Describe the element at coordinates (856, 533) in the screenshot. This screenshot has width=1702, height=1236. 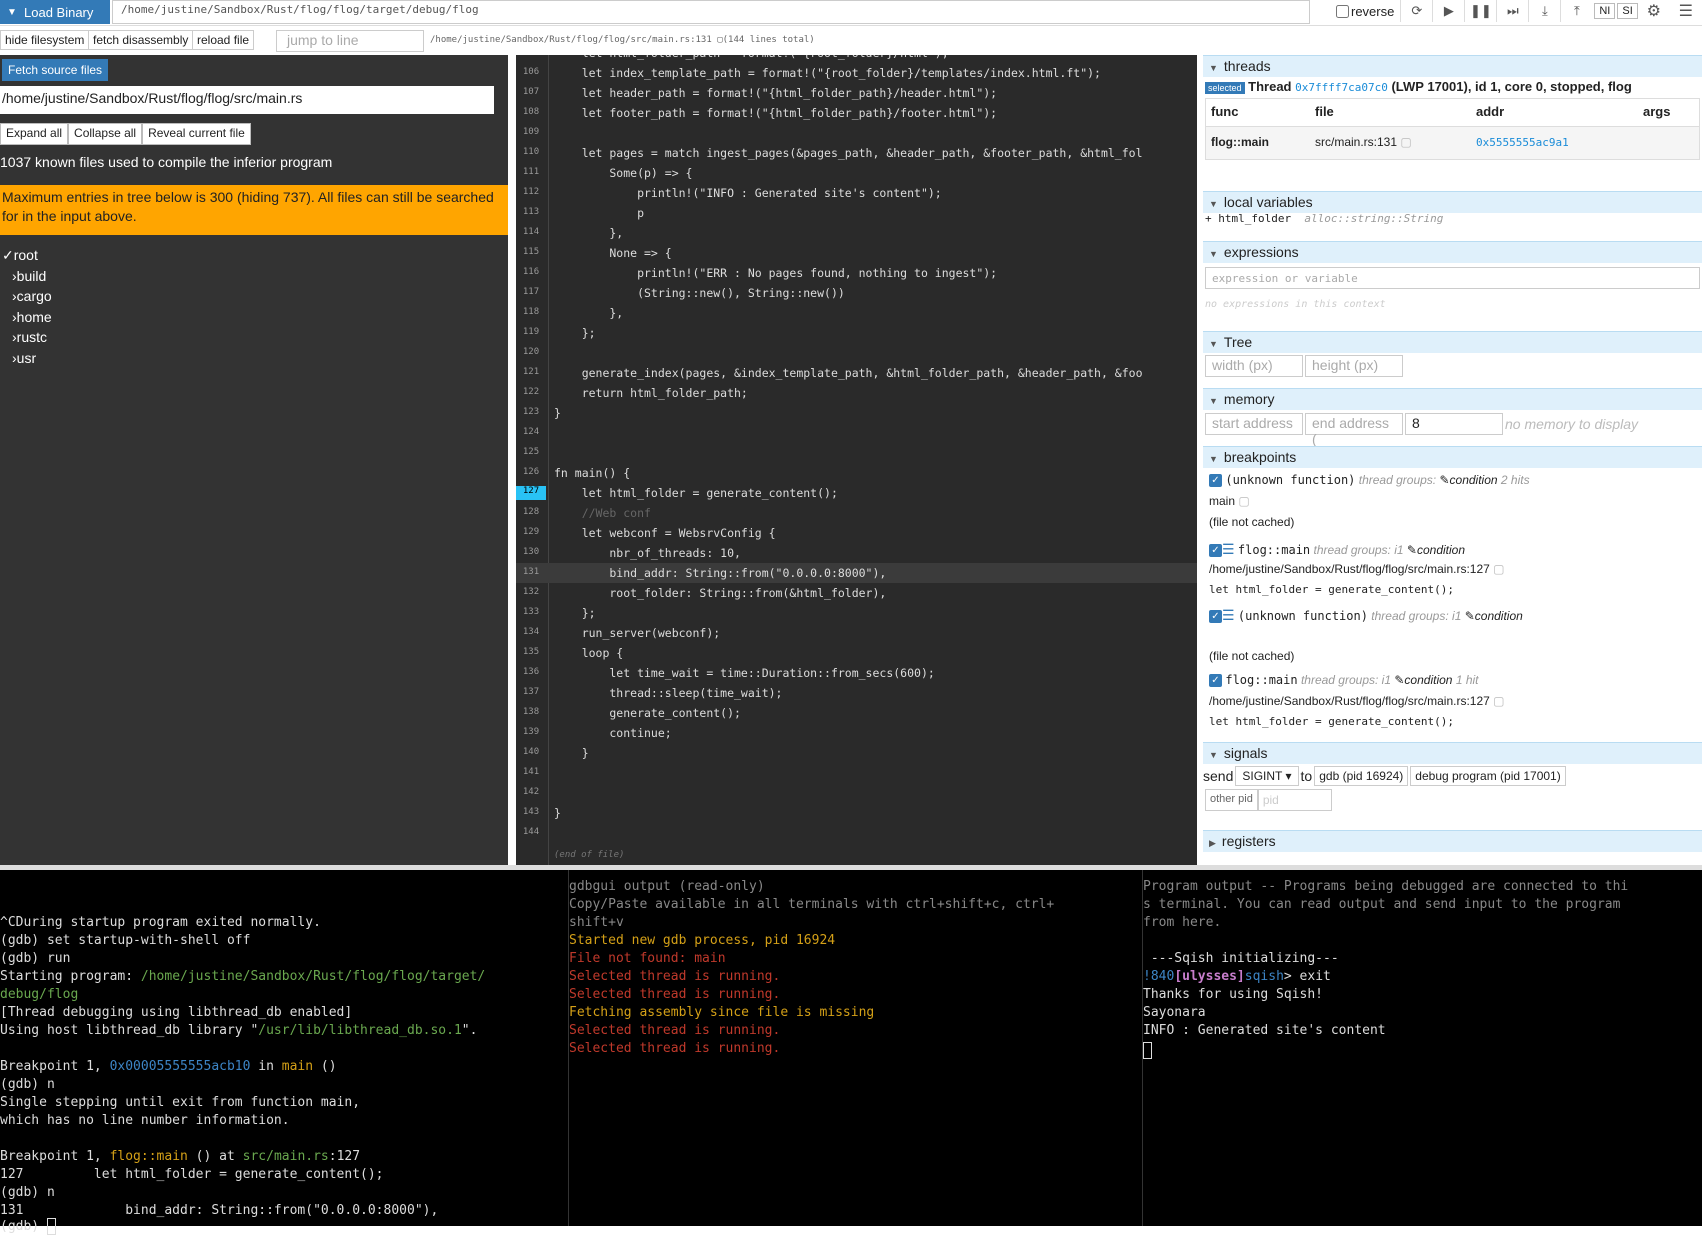
I see `code-line: 129 let webconf = WebsrvConfig {` at that location.